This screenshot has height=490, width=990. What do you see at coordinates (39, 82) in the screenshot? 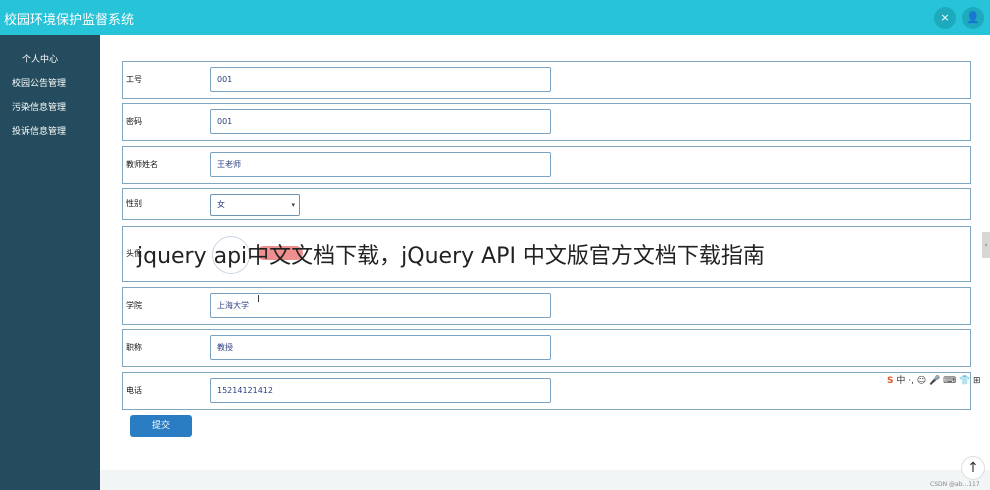
I see `sidebar-item-announcements: 校园公告管理` at bounding box center [39, 82].